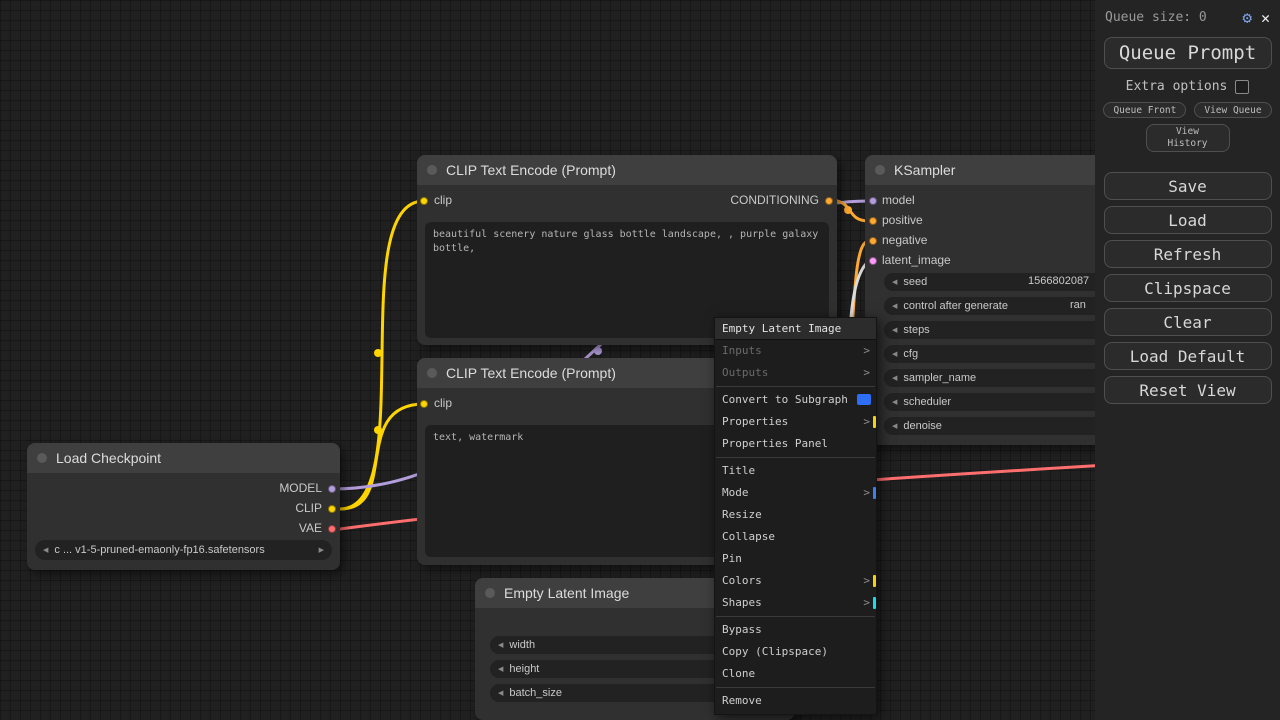 The image size is (1280, 720). What do you see at coordinates (873, 261) in the screenshot?
I see `input-slot-latent-image` at bounding box center [873, 261].